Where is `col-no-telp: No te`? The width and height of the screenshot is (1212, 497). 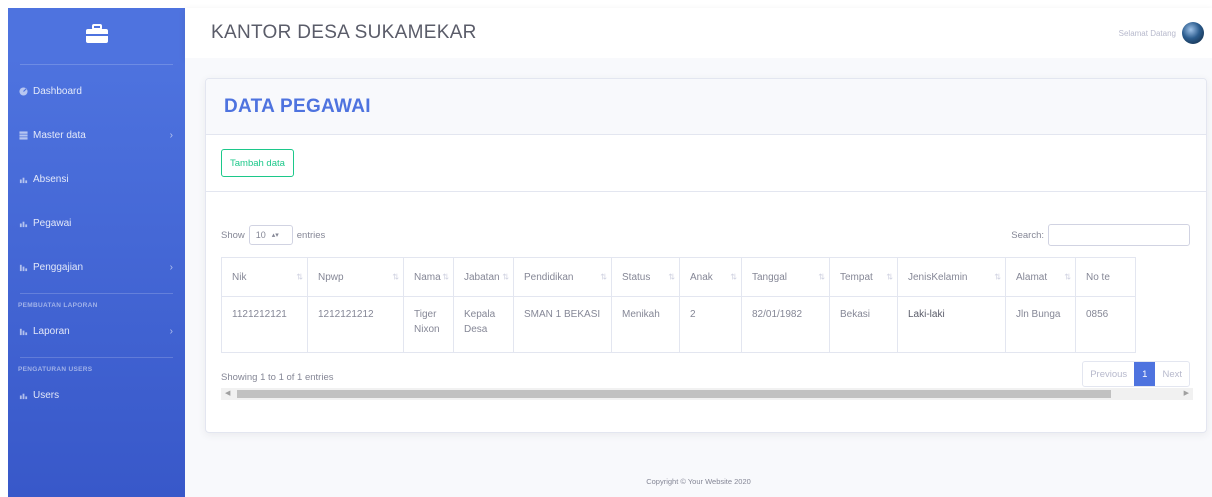 col-no-telp: No te is located at coordinates (1105, 277).